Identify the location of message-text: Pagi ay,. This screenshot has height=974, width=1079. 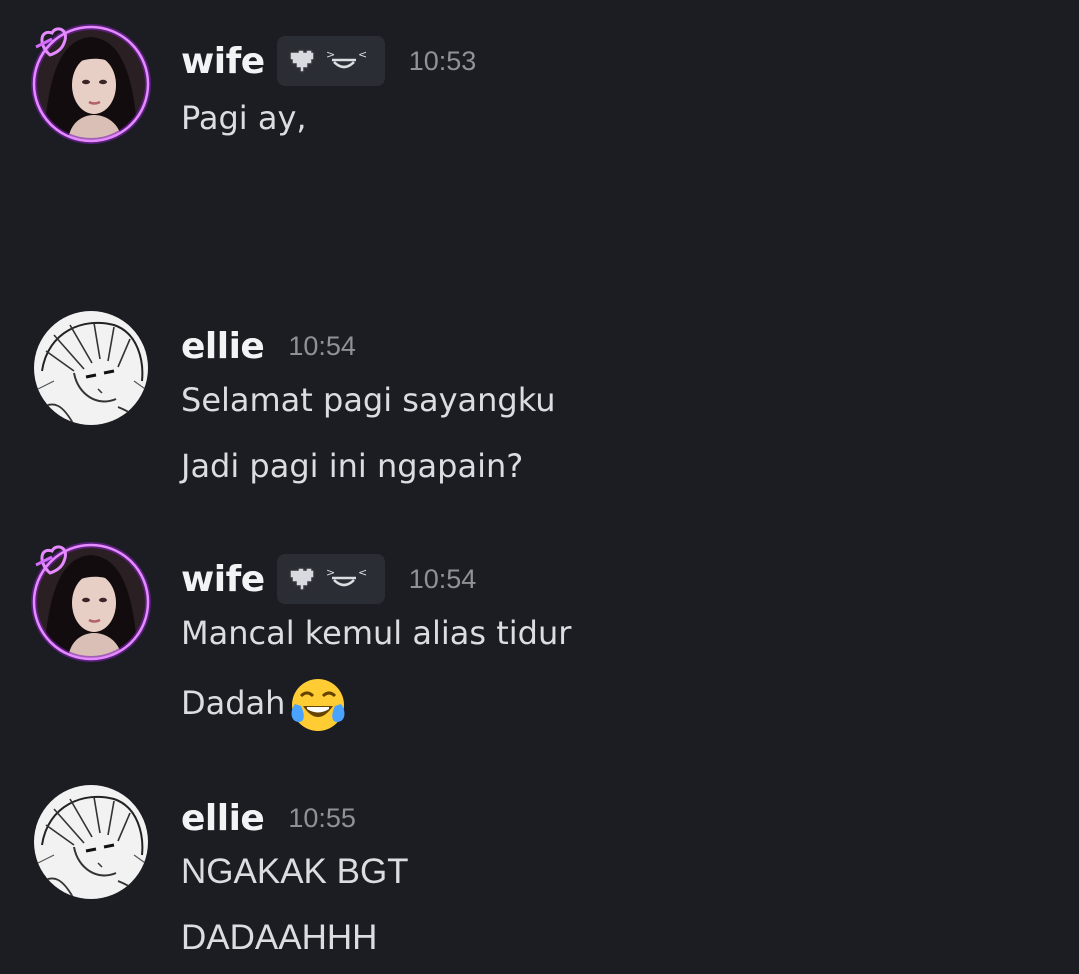
(244, 118).